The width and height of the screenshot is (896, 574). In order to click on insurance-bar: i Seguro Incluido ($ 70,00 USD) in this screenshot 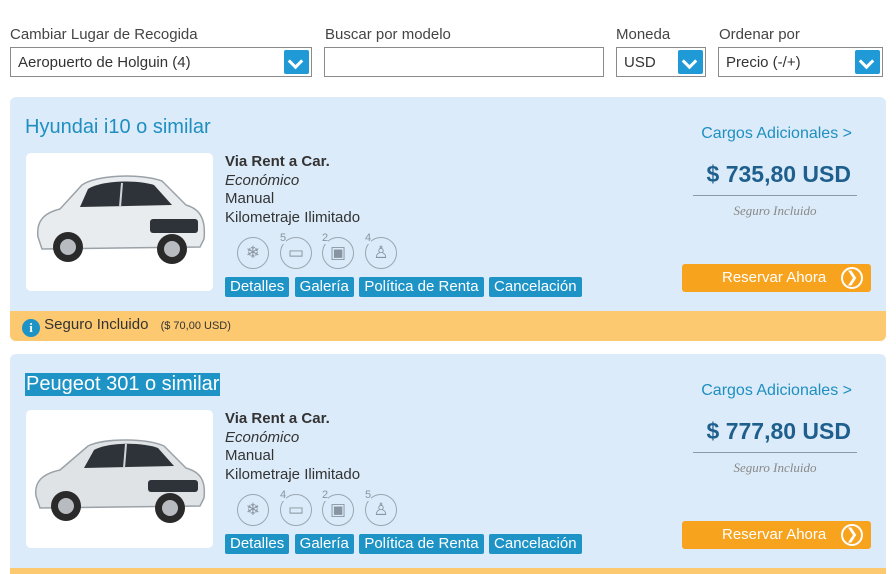, I will do `click(448, 326)`.